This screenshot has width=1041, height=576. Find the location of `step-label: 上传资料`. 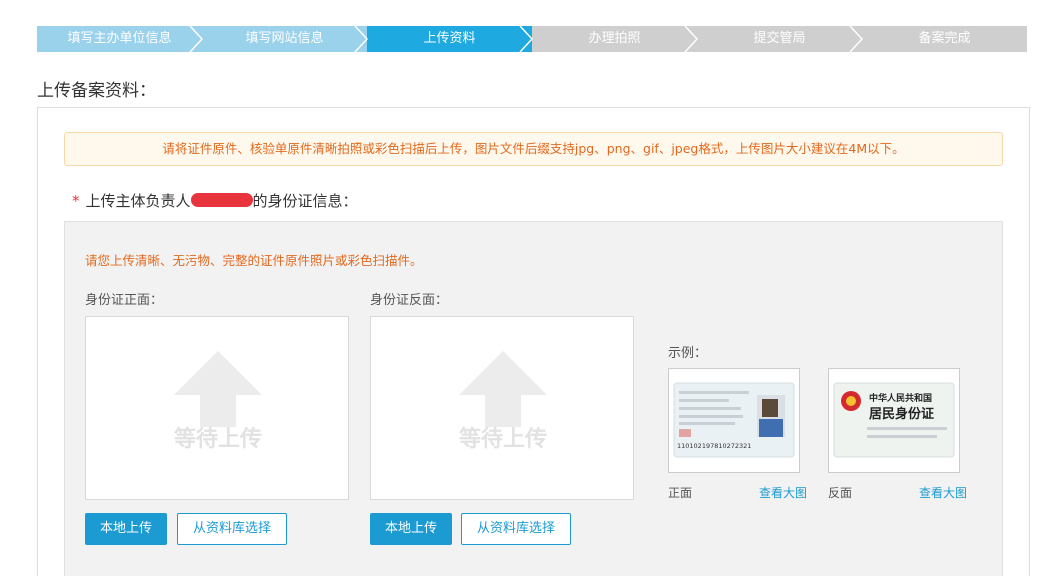

step-label: 上传资料 is located at coordinates (449, 38).